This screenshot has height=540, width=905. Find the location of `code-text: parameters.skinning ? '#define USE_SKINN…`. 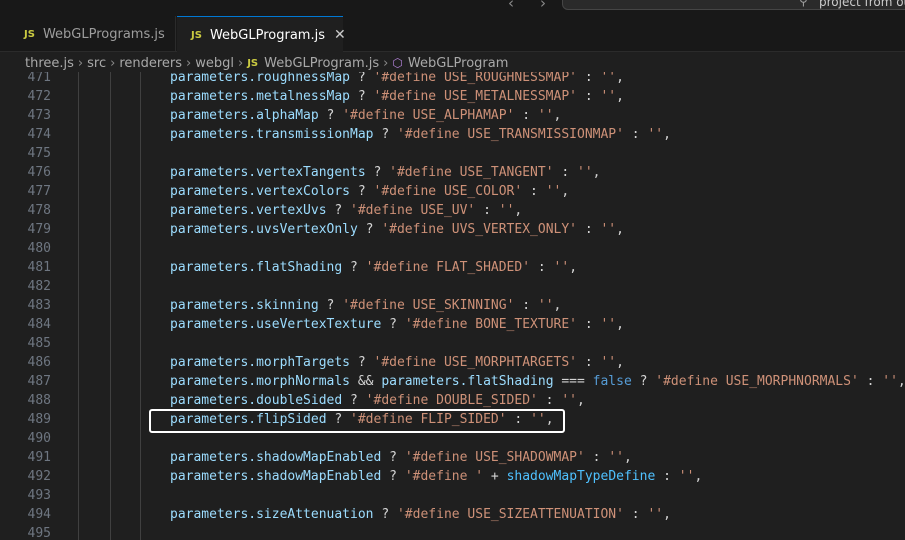

code-text: parameters.skinning ? '#define USE_SKINN… is located at coordinates (365, 305).